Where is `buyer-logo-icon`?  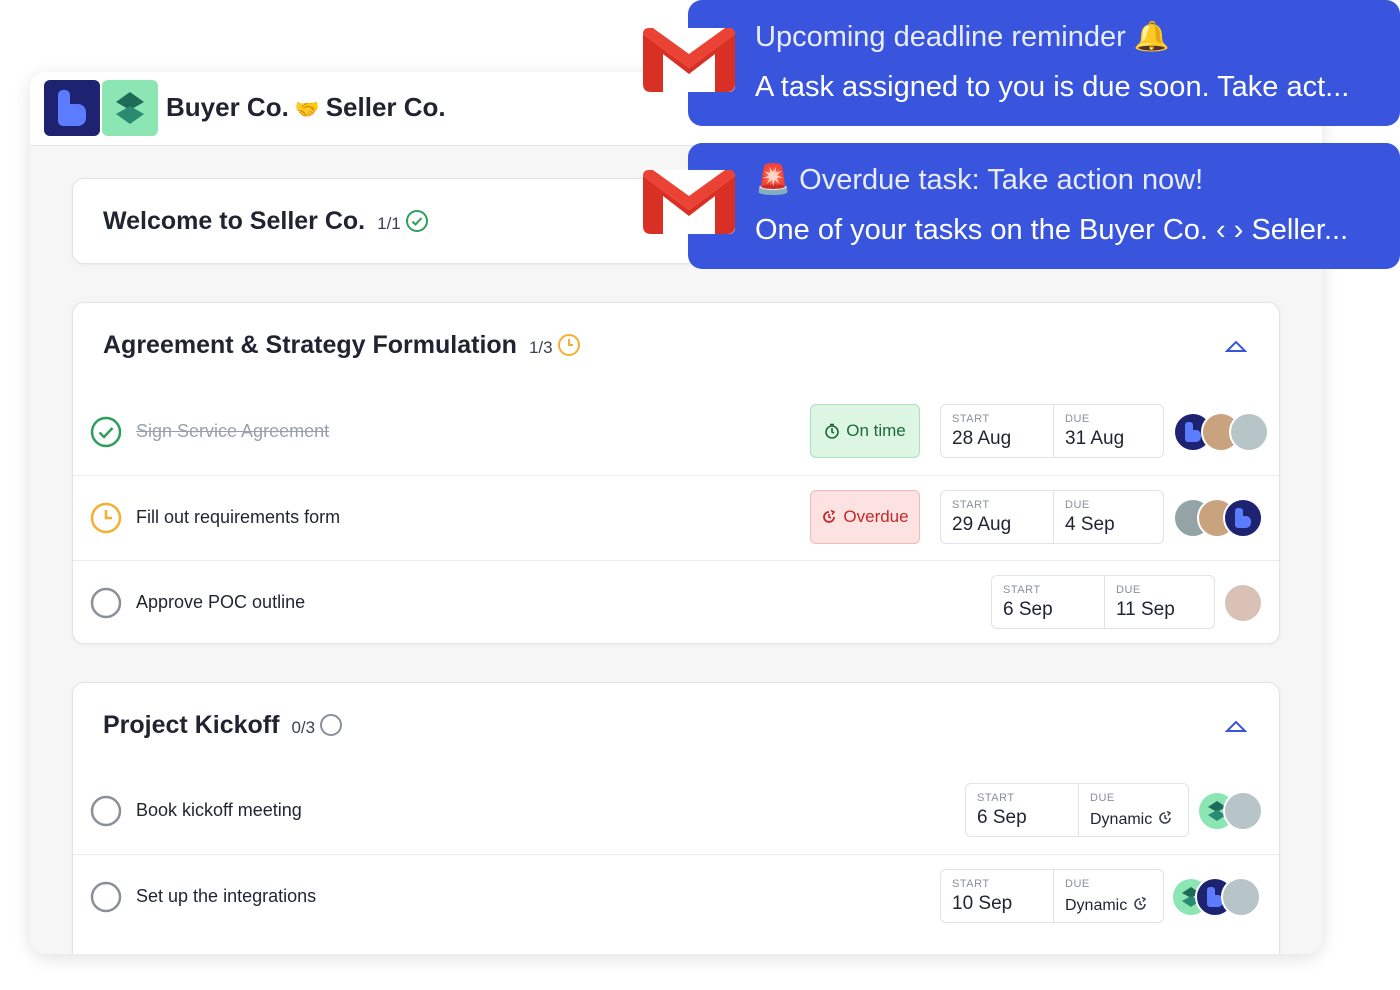
buyer-logo-icon is located at coordinates (72, 108).